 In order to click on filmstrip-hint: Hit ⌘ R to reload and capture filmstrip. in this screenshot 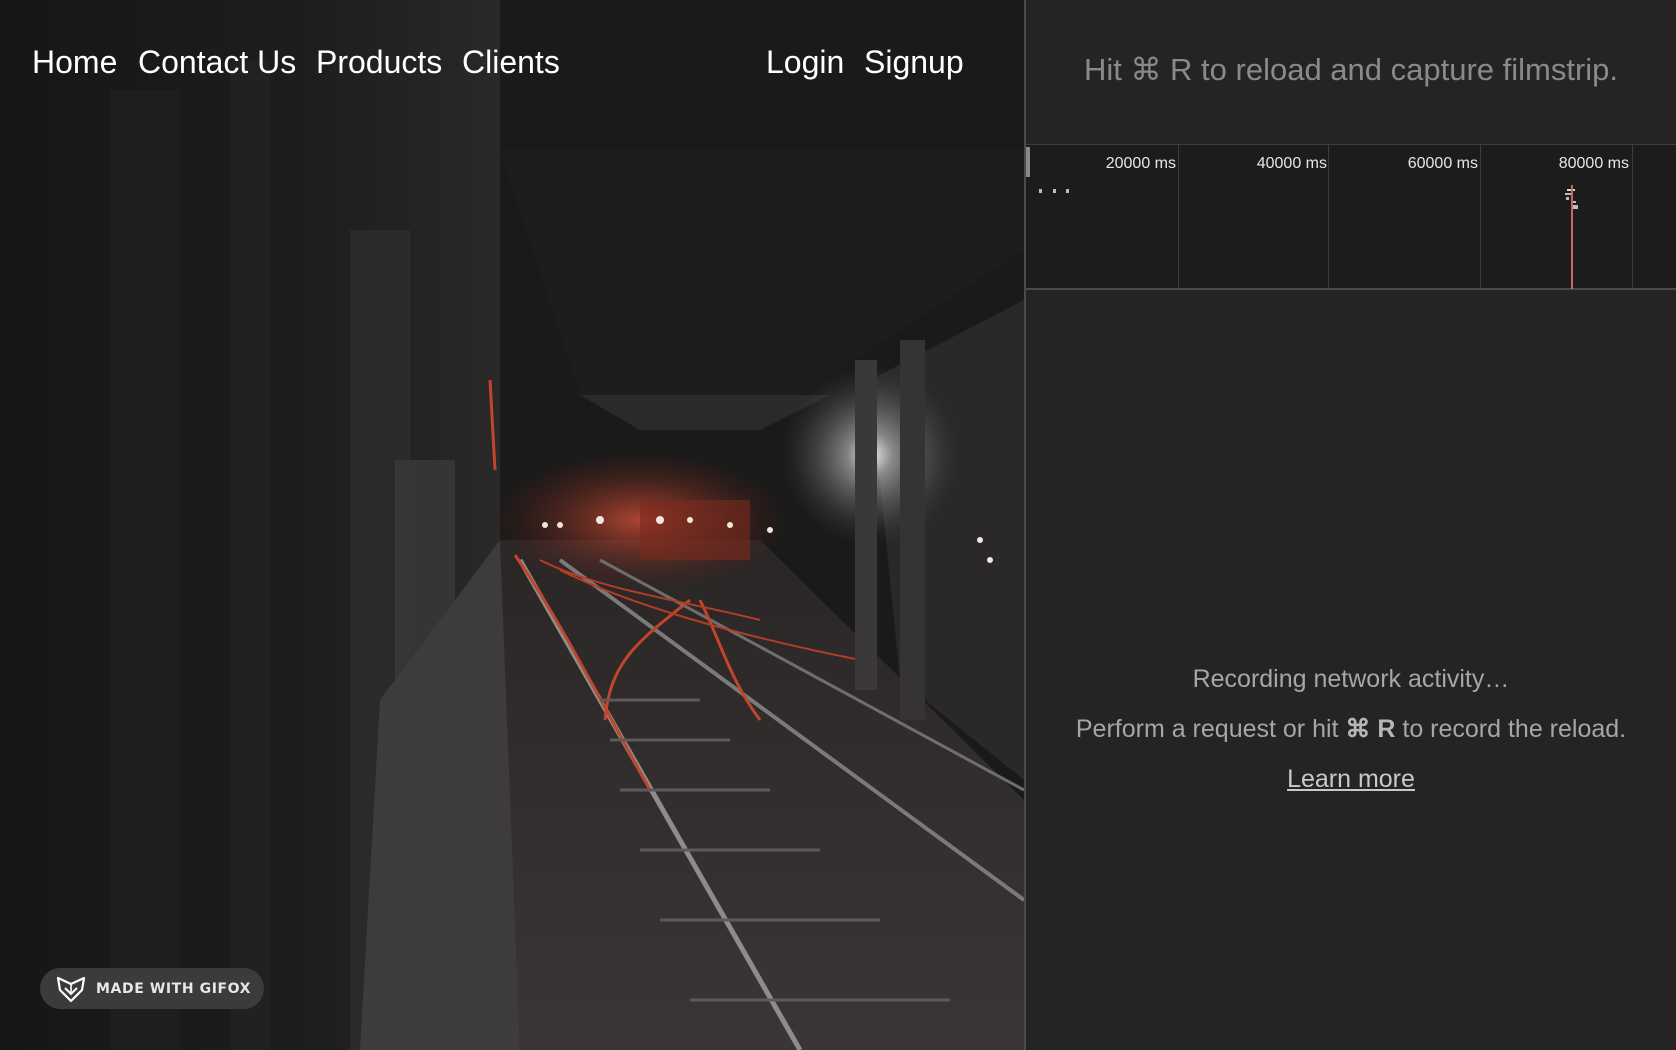, I will do `click(1351, 69)`.